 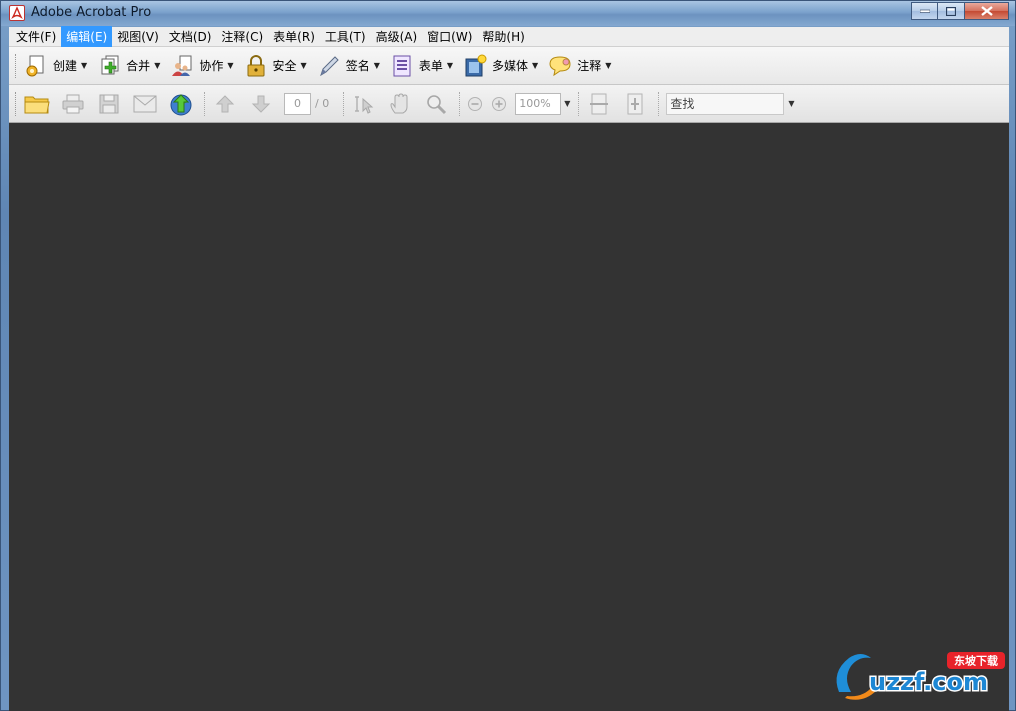 What do you see at coordinates (242, 36) in the screenshot?
I see `menu-comment: 注释(C)` at bounding box center [242, 36].